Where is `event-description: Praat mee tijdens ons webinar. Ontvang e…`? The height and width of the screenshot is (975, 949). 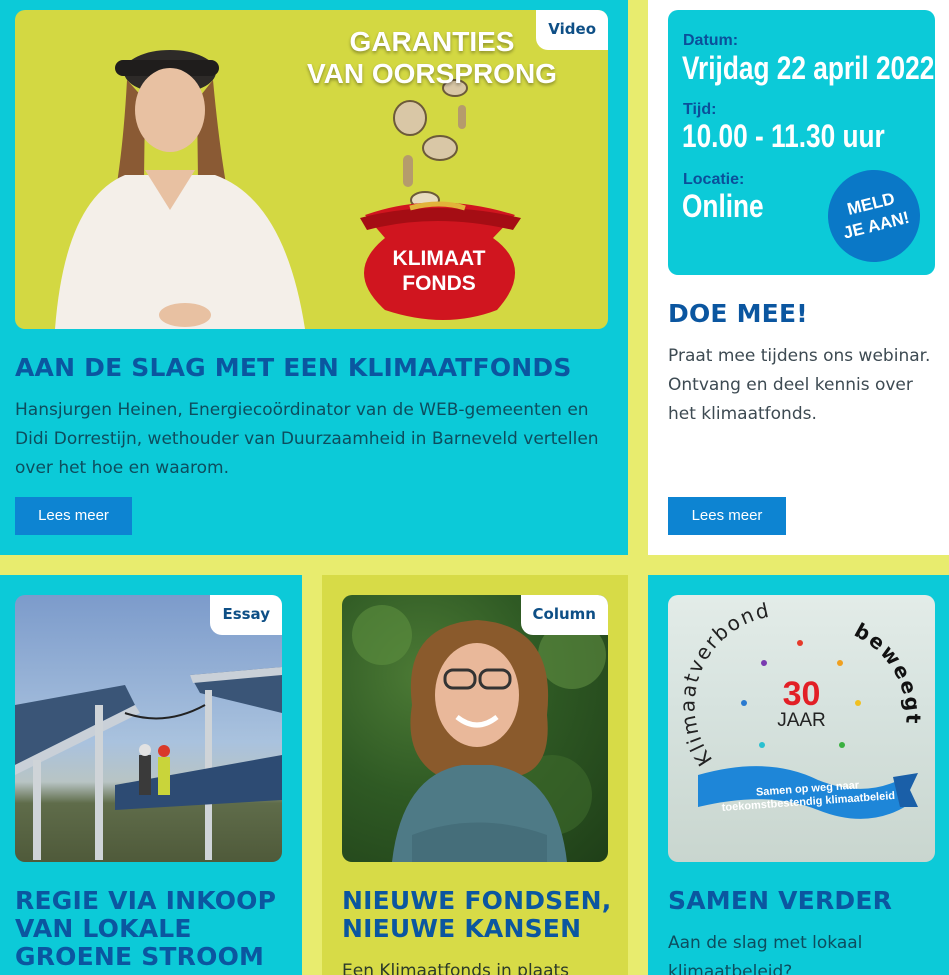 event-description: Praat mee tijdens ons webinar. Ontvang e… is located at coordinates (799, 385).